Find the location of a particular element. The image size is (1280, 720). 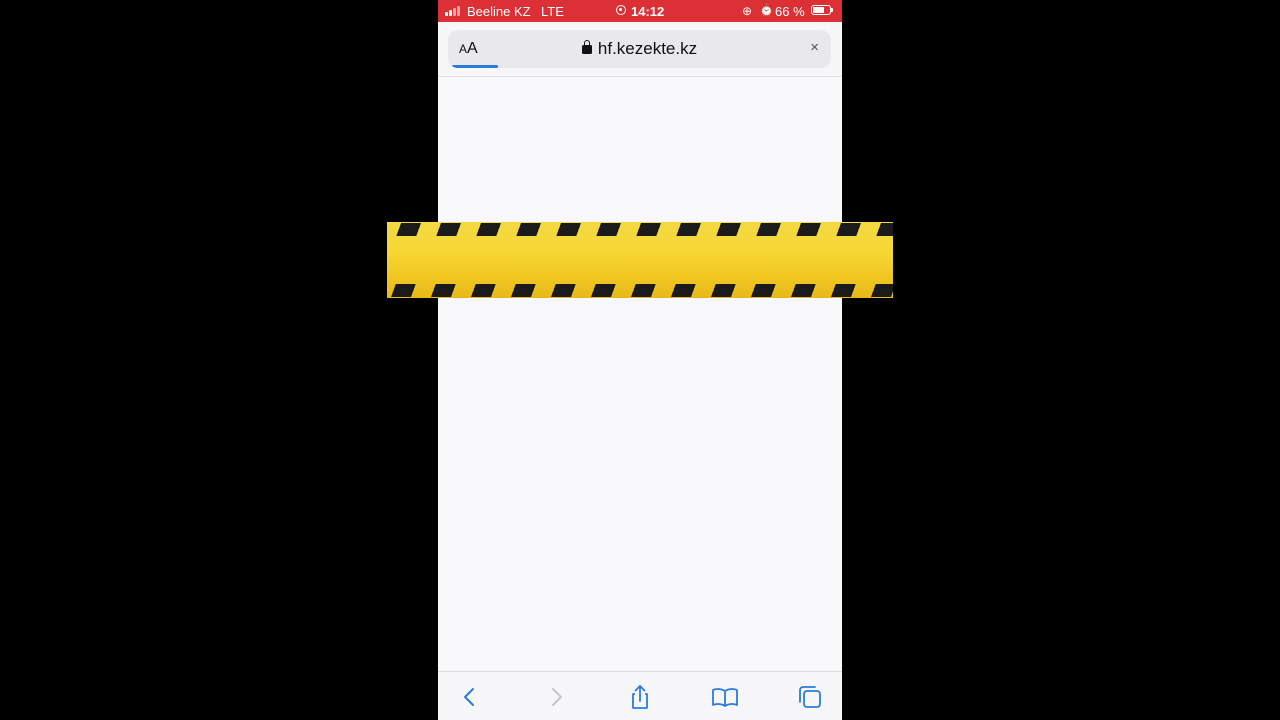

battery-percentage: 66 % is located at coordinates (790, 11).